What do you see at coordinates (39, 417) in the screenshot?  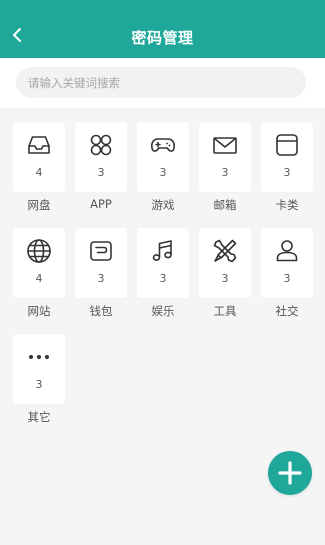 I see `category-label: 其它` at bounding box center [39, 417].